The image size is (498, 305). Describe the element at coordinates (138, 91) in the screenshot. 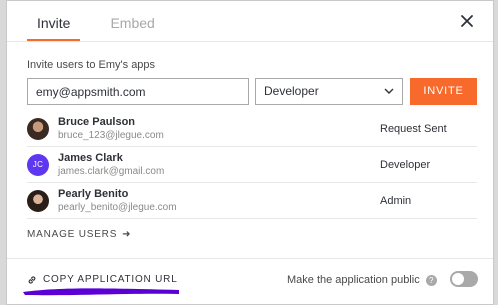

I see `email-field` at that location.